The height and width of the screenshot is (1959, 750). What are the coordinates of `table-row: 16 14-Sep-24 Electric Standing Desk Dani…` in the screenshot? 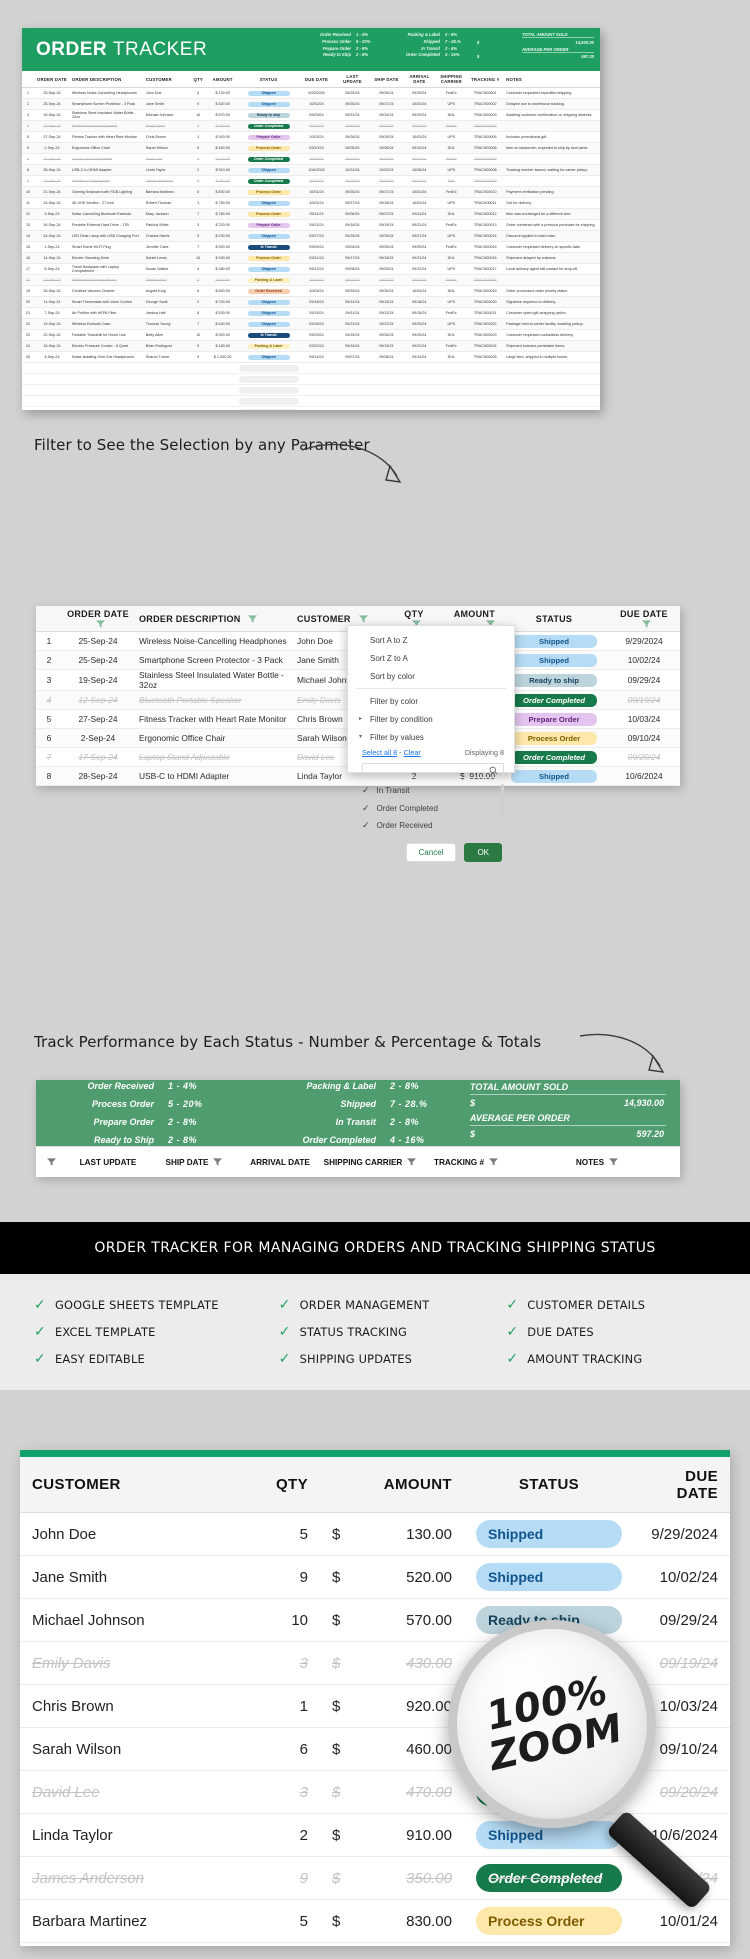 It's located at (311, 258).